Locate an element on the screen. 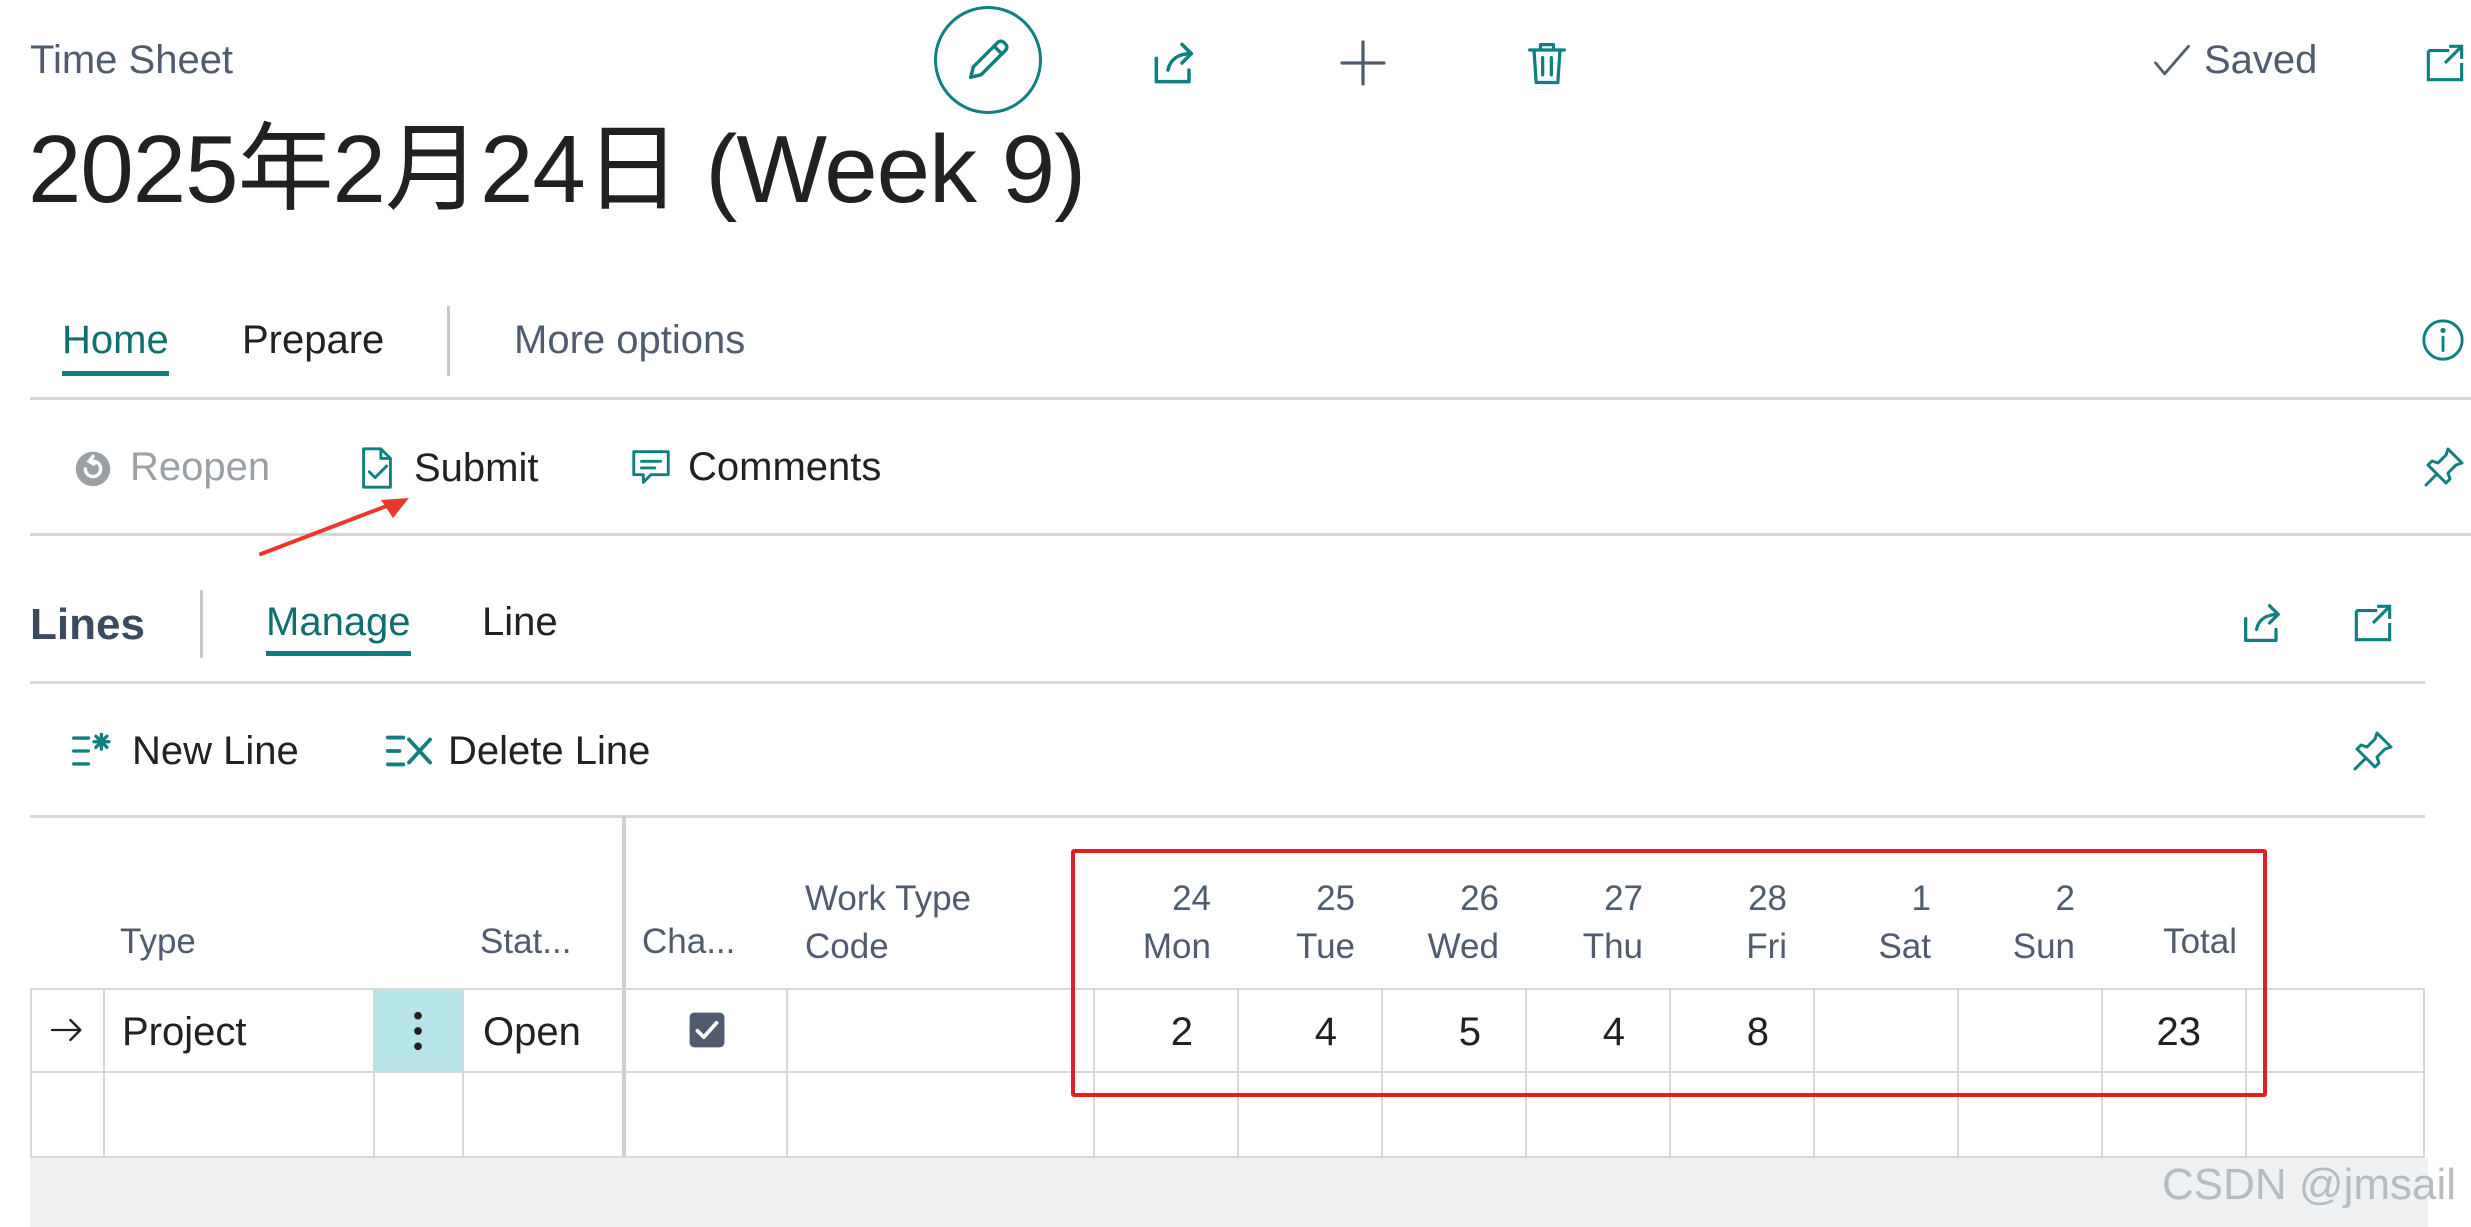 The image size is (2471, 1227). info-button is located at coordinates (2445, 340).